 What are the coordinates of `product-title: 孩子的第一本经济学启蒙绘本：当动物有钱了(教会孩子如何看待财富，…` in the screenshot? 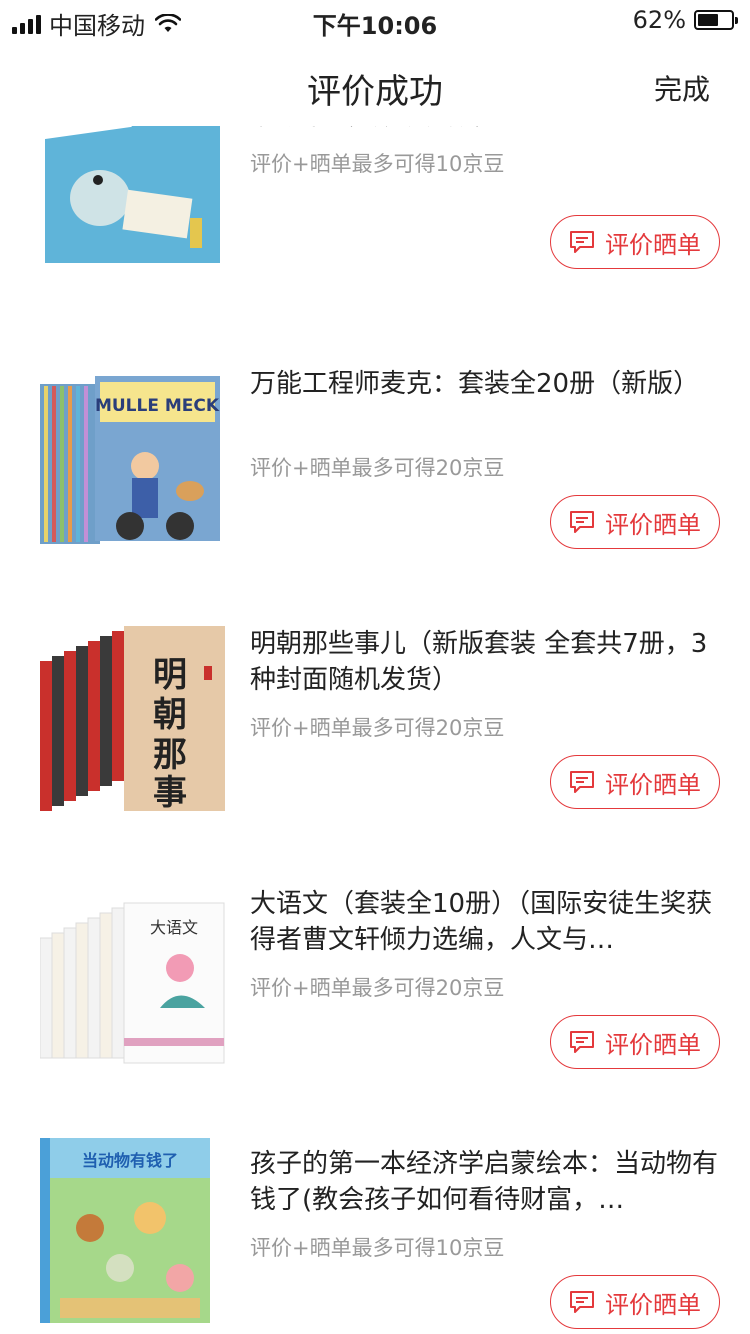 It's located at (485, 1182).